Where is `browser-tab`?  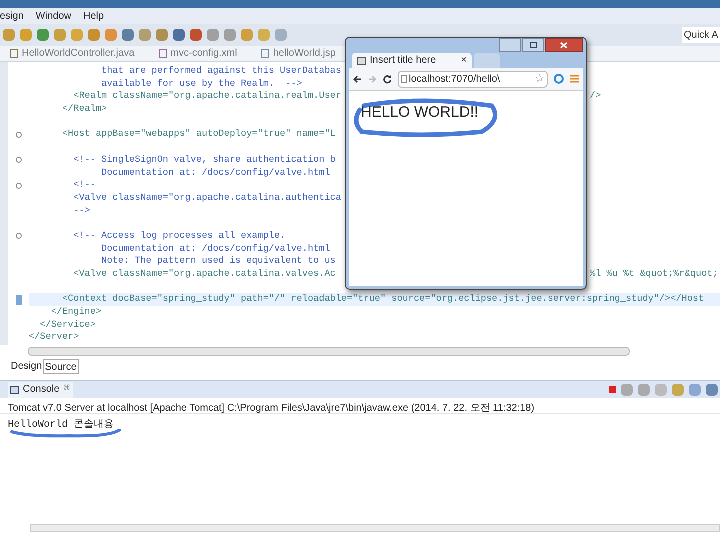
browser-tab is located at coordinates (487, 60).